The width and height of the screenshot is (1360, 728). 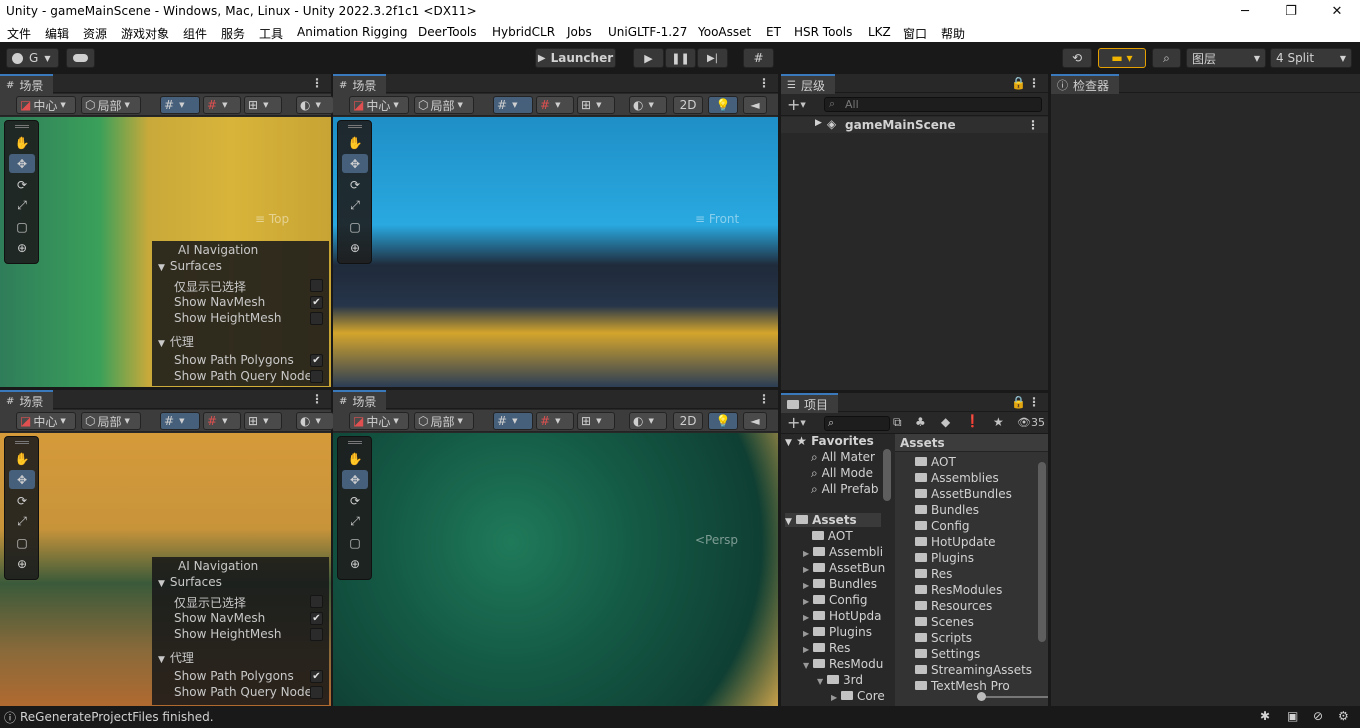 I want to click on shading-dropdown: ◐ ▼, so click(x=648, y=105).